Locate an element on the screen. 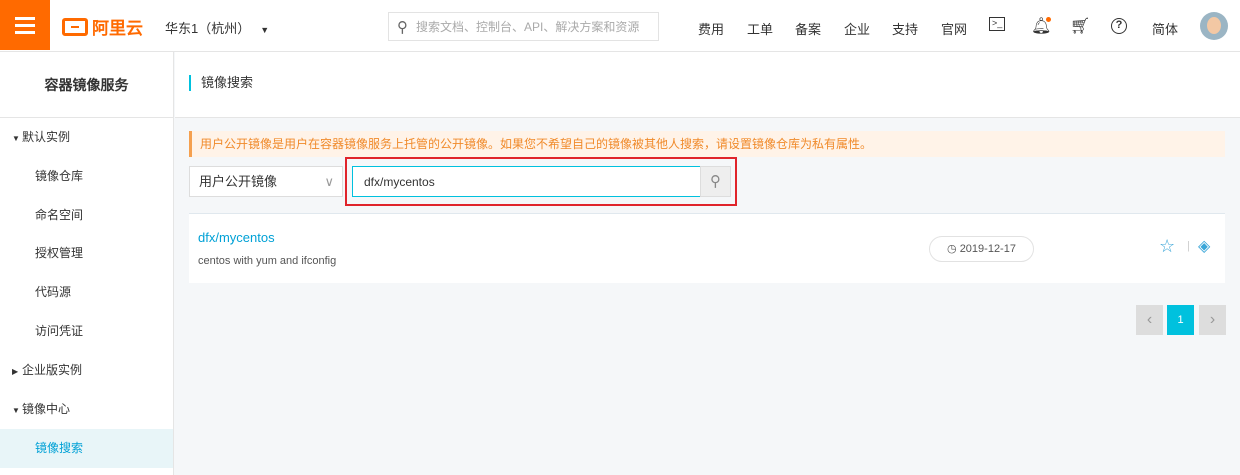 This screenshot has width=1240, height=475. repo-description: centos with yum and ifconfig is located at coordinates (267, 261).